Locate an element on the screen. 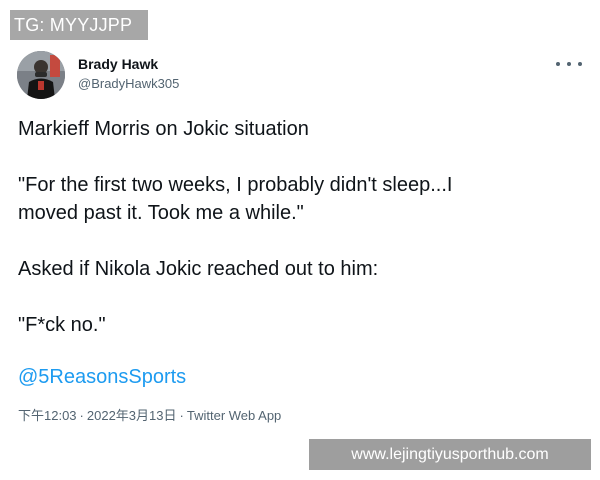 This screenshot has height=480, width=600. tweet-line: Markieff Morris on Jokic situation is located at coordinates (163, 129).